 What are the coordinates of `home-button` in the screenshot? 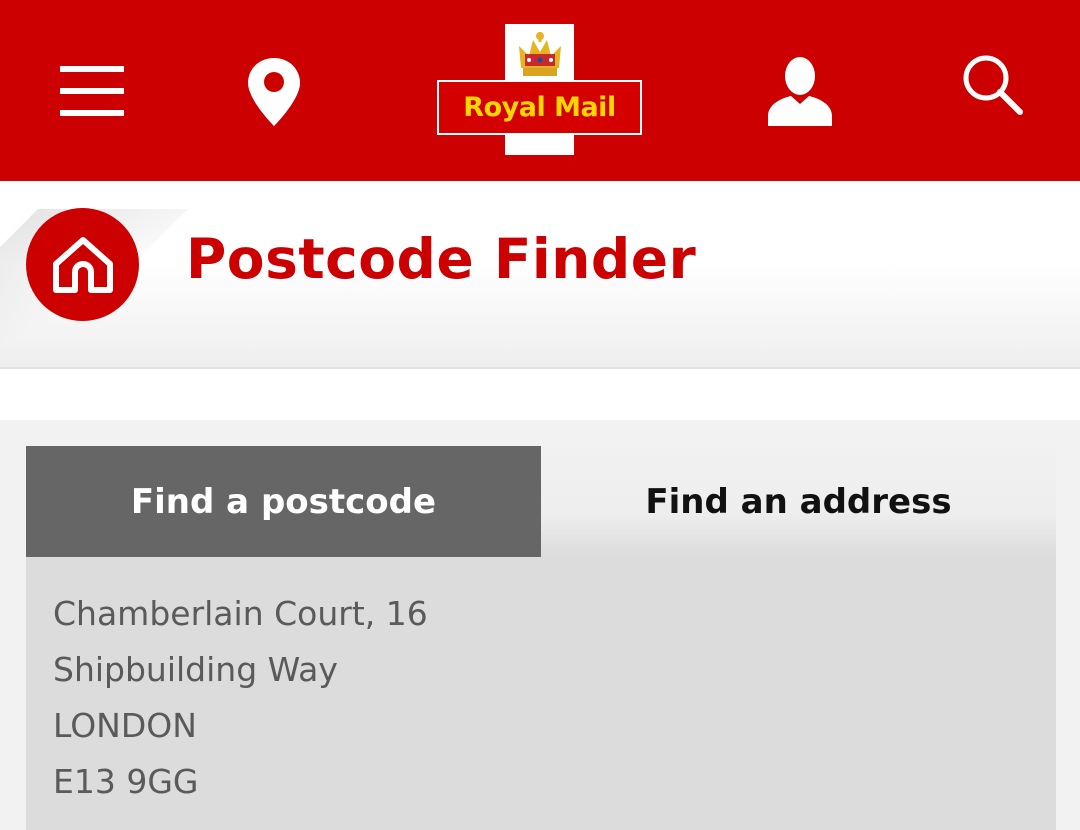 It's located at (82, 264).